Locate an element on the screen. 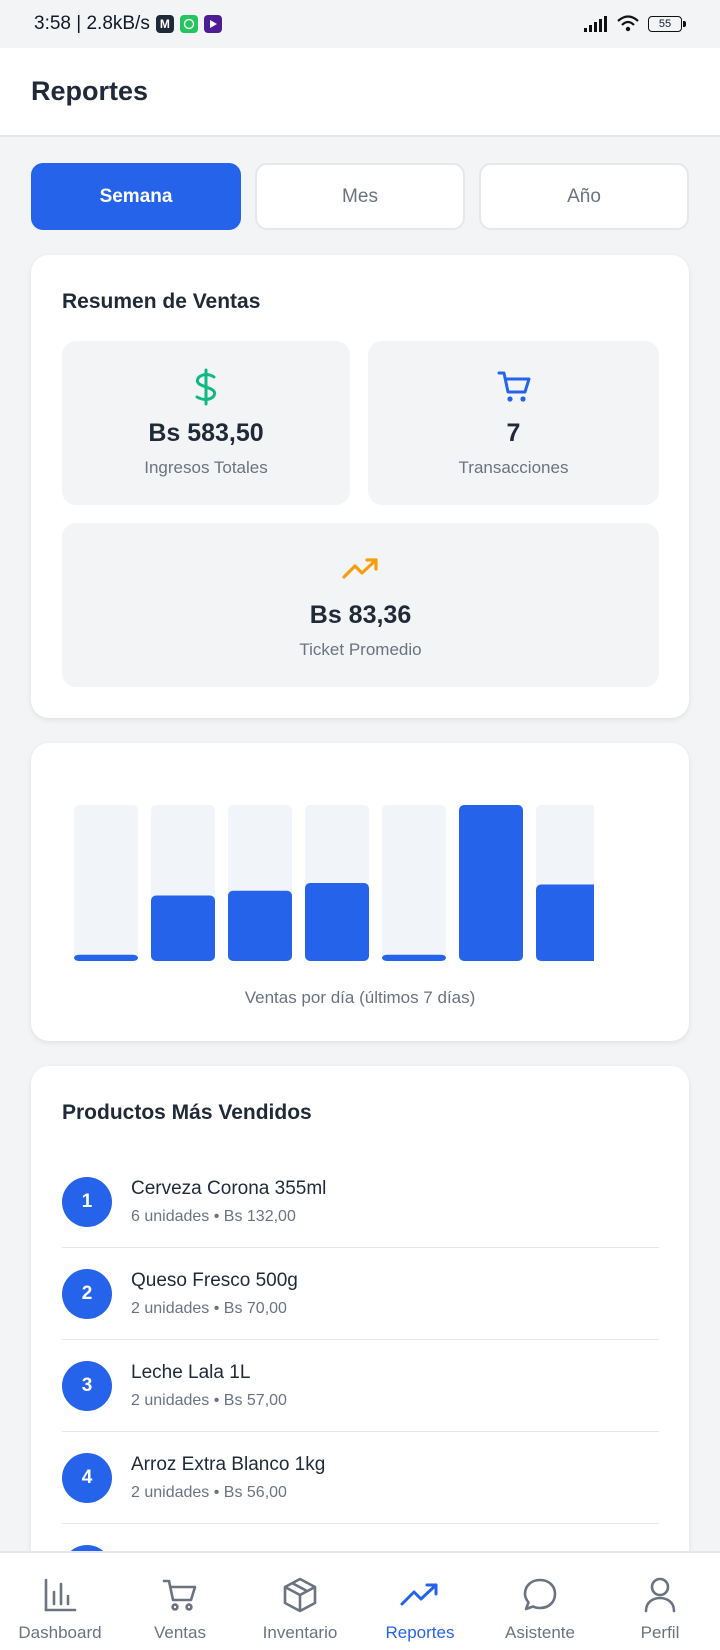  average-ticket-stat: Bs 83,36 Ticket Promedio is located at coordinates (360, 605).